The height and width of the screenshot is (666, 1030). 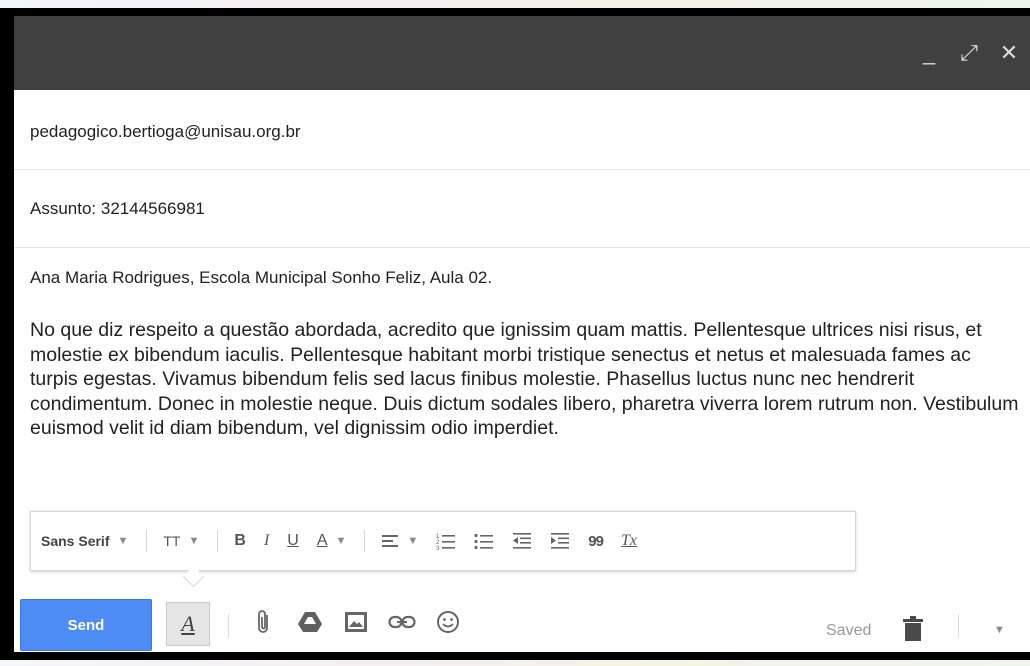 I want to click on numbered-list-button: 1 2 3, so click(x=446, y=541).